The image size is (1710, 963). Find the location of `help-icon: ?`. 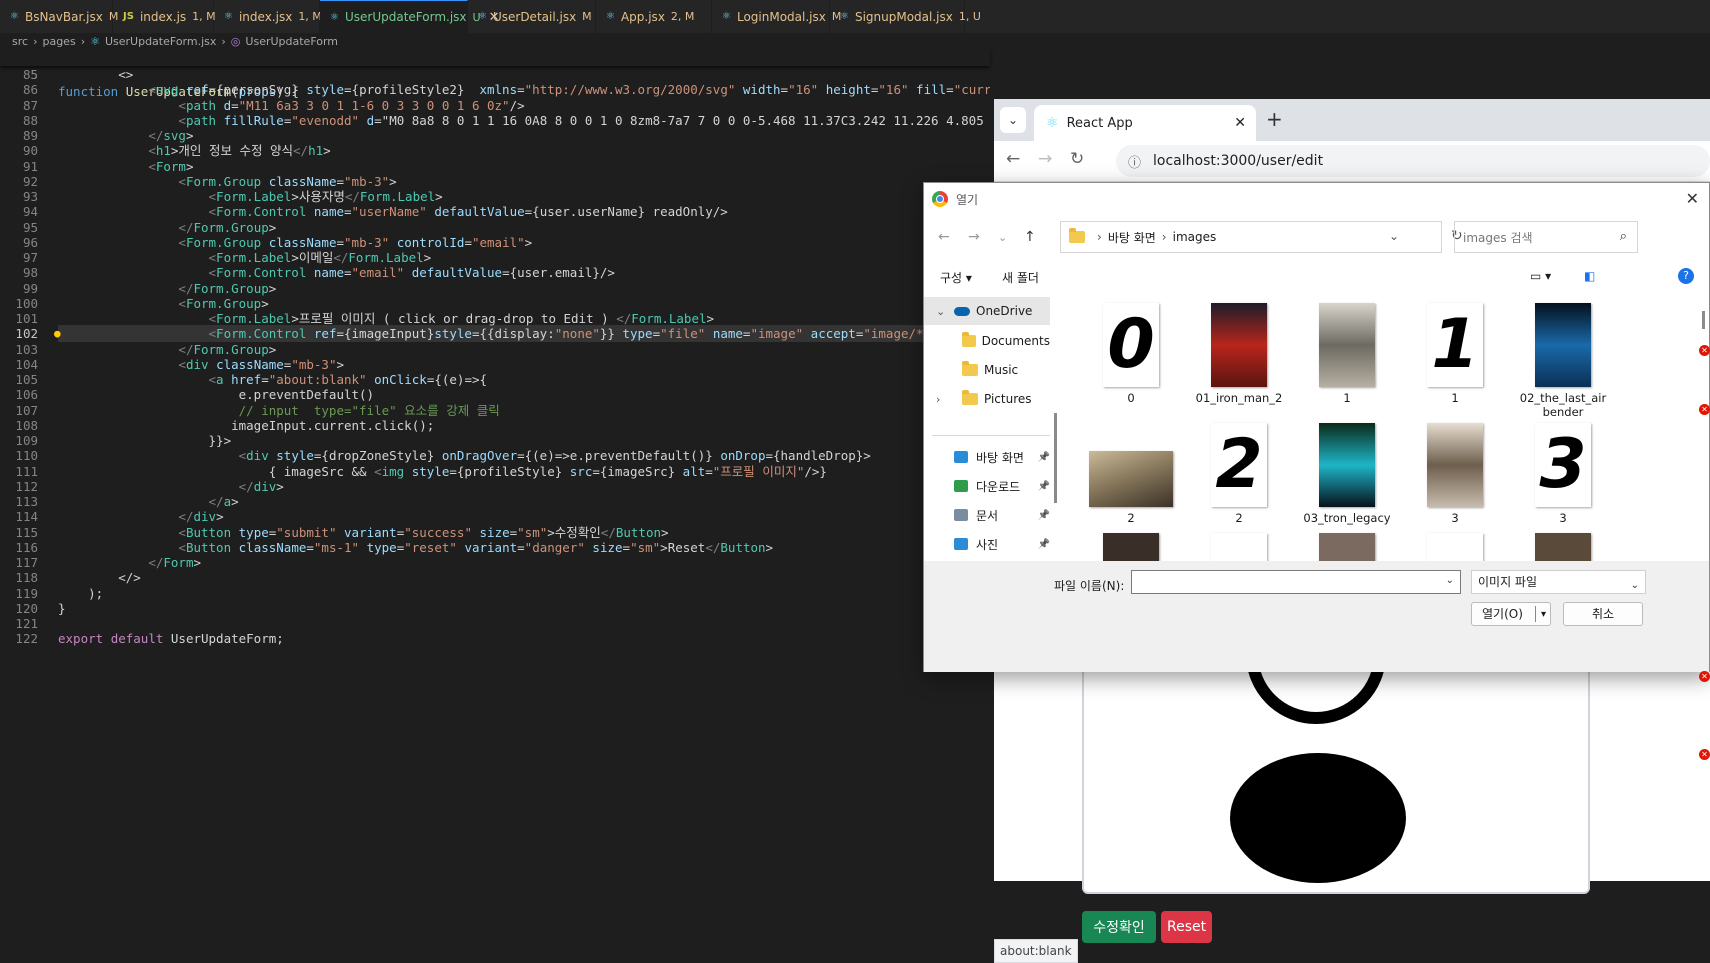

help-icon: ? is located at coordinates (1686, 276).